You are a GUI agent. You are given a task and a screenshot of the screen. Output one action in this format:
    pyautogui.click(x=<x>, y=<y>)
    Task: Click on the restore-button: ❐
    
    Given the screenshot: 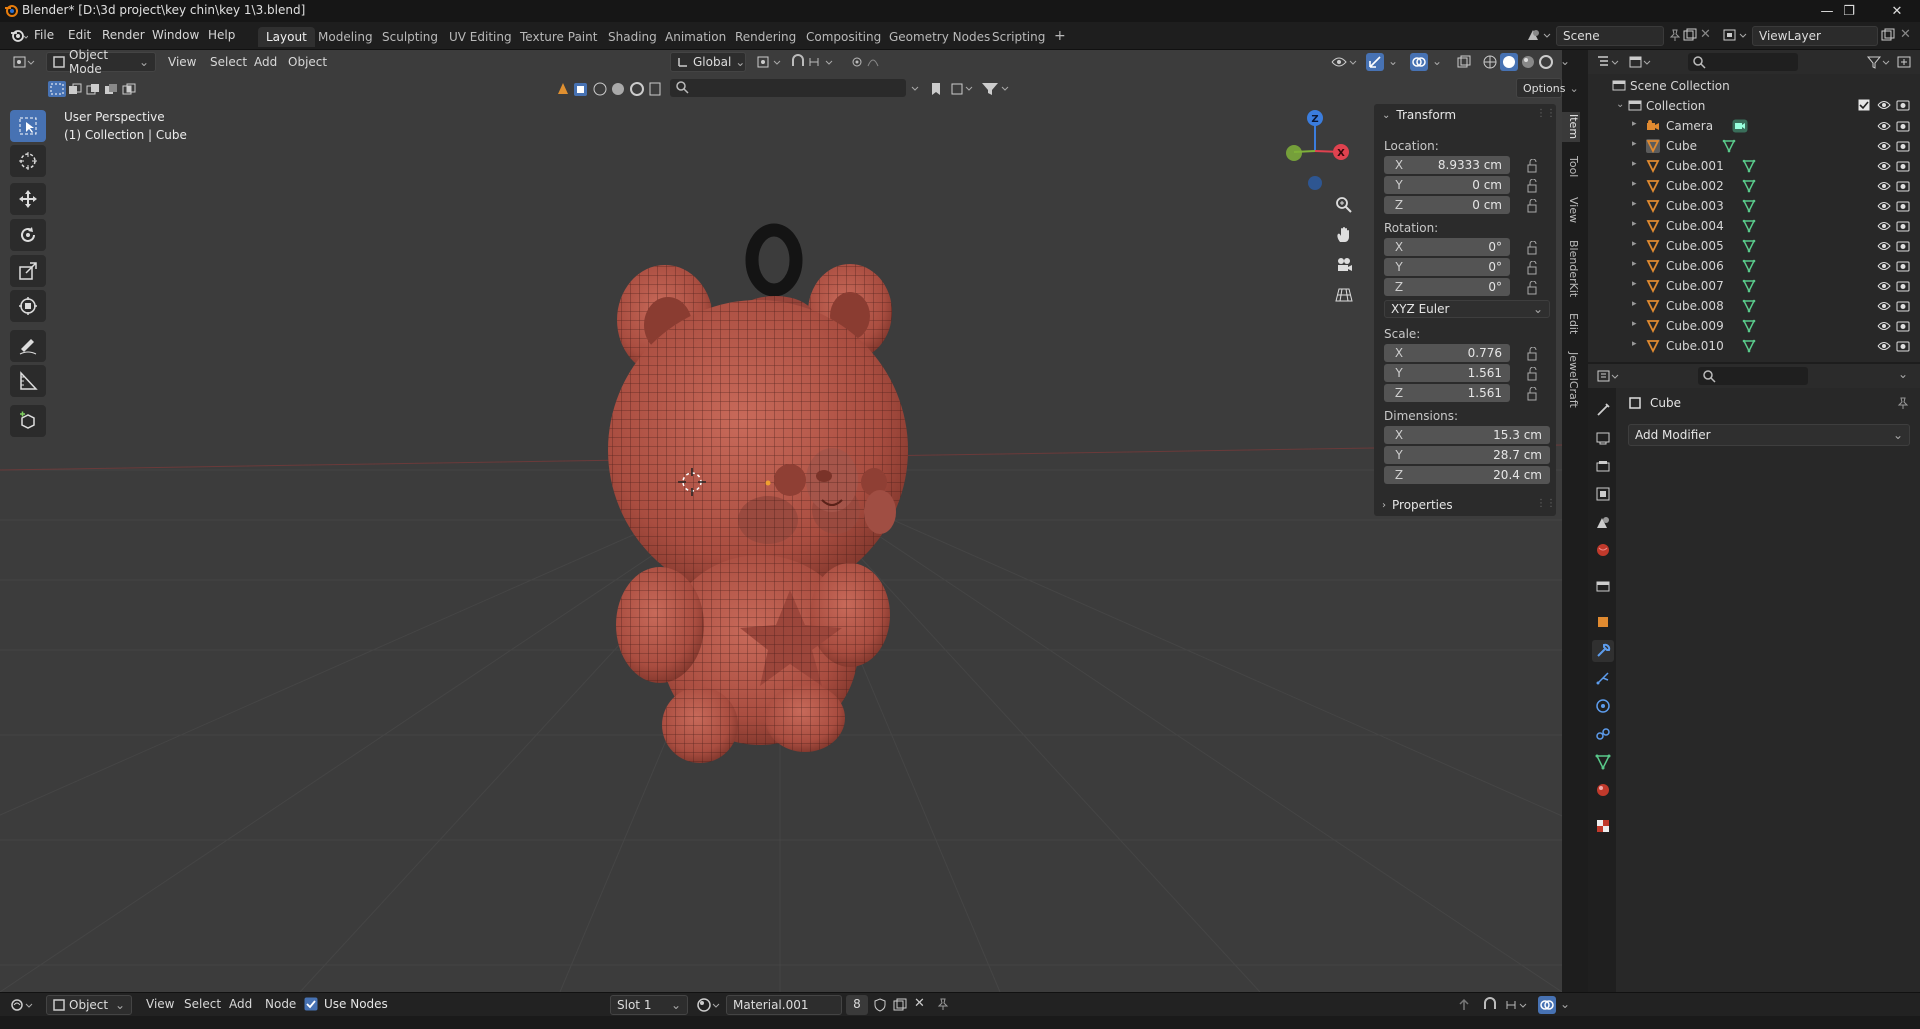 What is the action you would take?
    pyautogui.click(x=1849, y=11)
    